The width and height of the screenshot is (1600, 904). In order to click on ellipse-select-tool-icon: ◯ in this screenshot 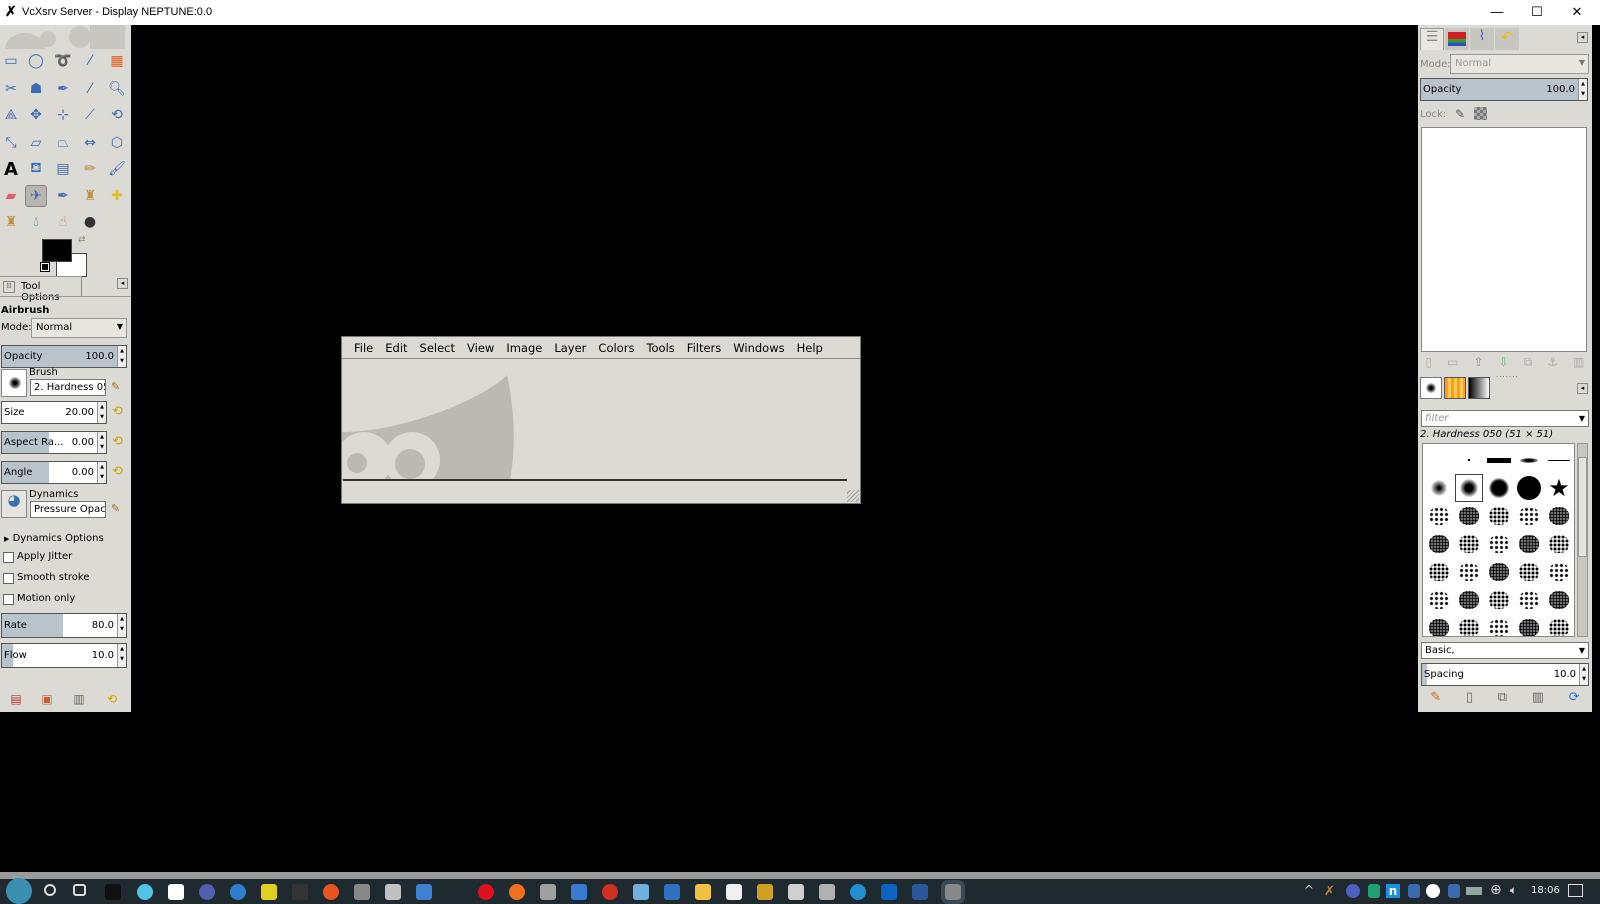, I will do `click(36, 61)`.